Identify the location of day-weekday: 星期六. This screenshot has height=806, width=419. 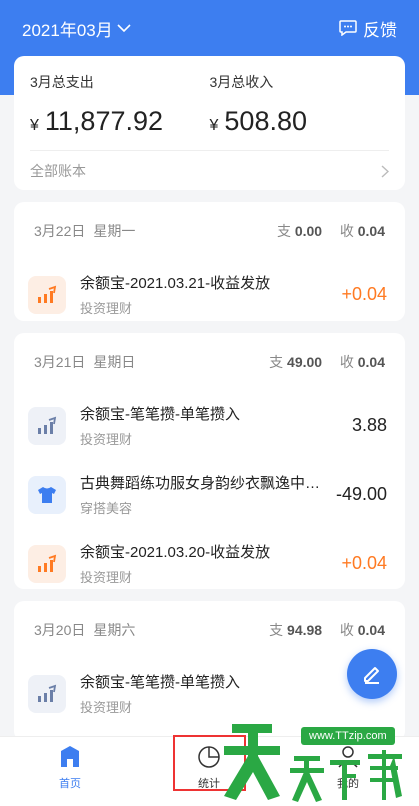
(114, 630).